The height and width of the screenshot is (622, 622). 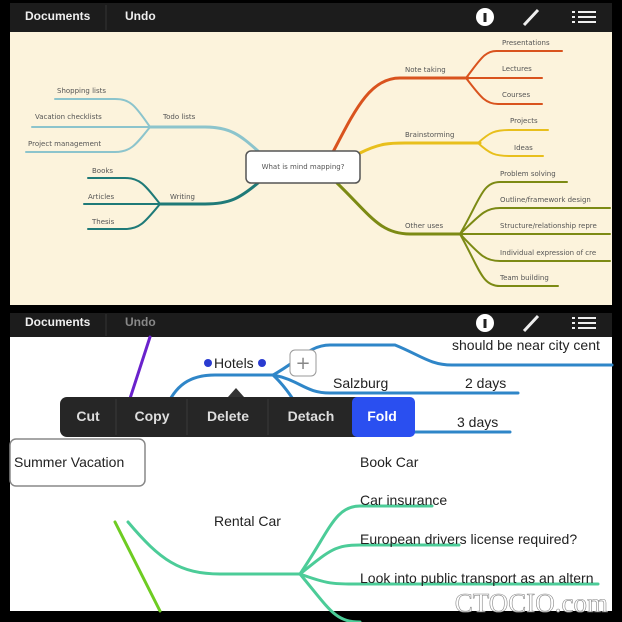 What do you see at coordinates (468, 539) in the screenshot?
I see `node-european-license: European drivers license required?` at bounding box center [468, 539].